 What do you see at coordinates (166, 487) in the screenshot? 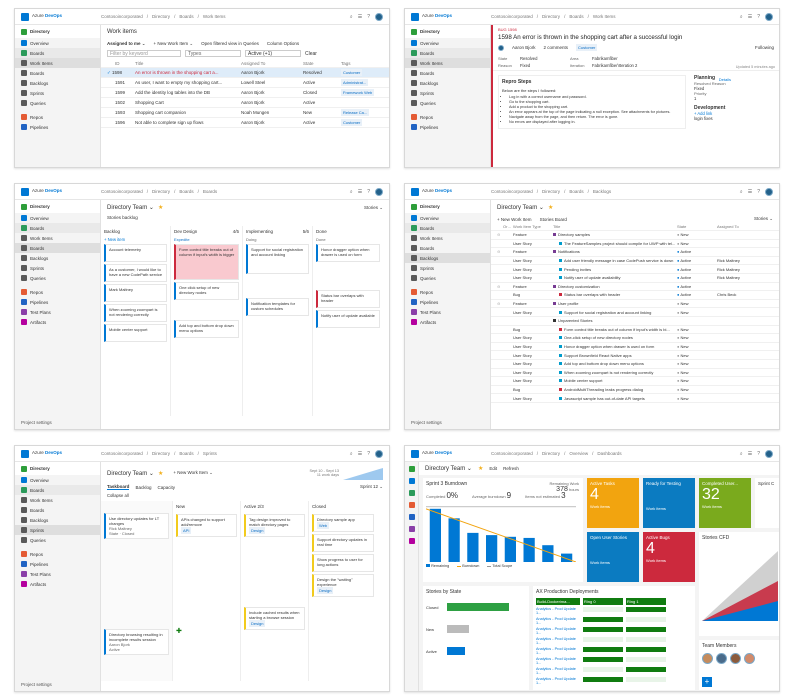
I see `tab-capacity: Capacity` at bounding box center [166, 487].